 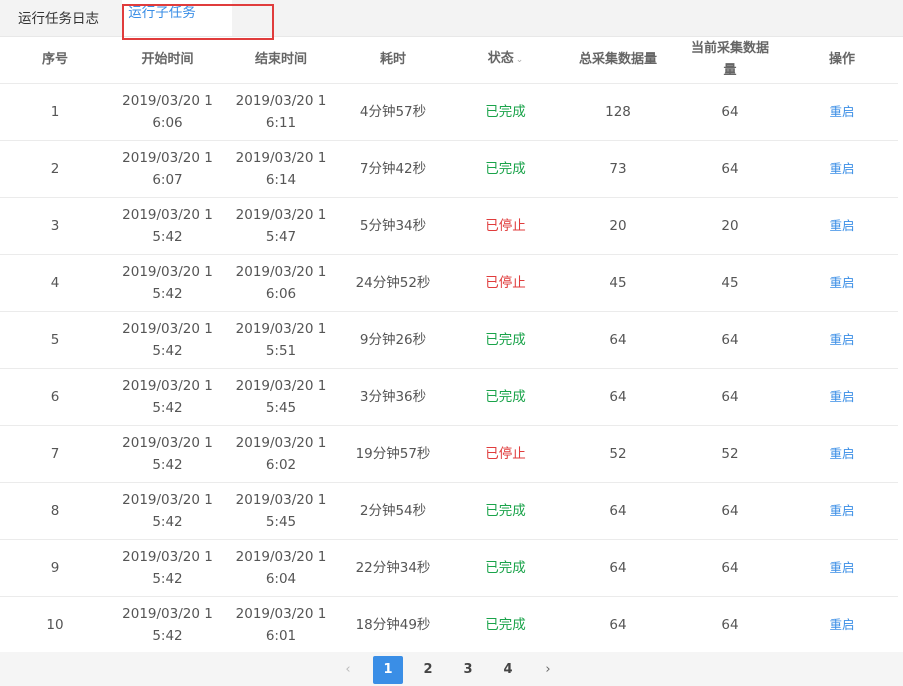 I want to click on col-header-action: 操作, so click(x=842, y=60).